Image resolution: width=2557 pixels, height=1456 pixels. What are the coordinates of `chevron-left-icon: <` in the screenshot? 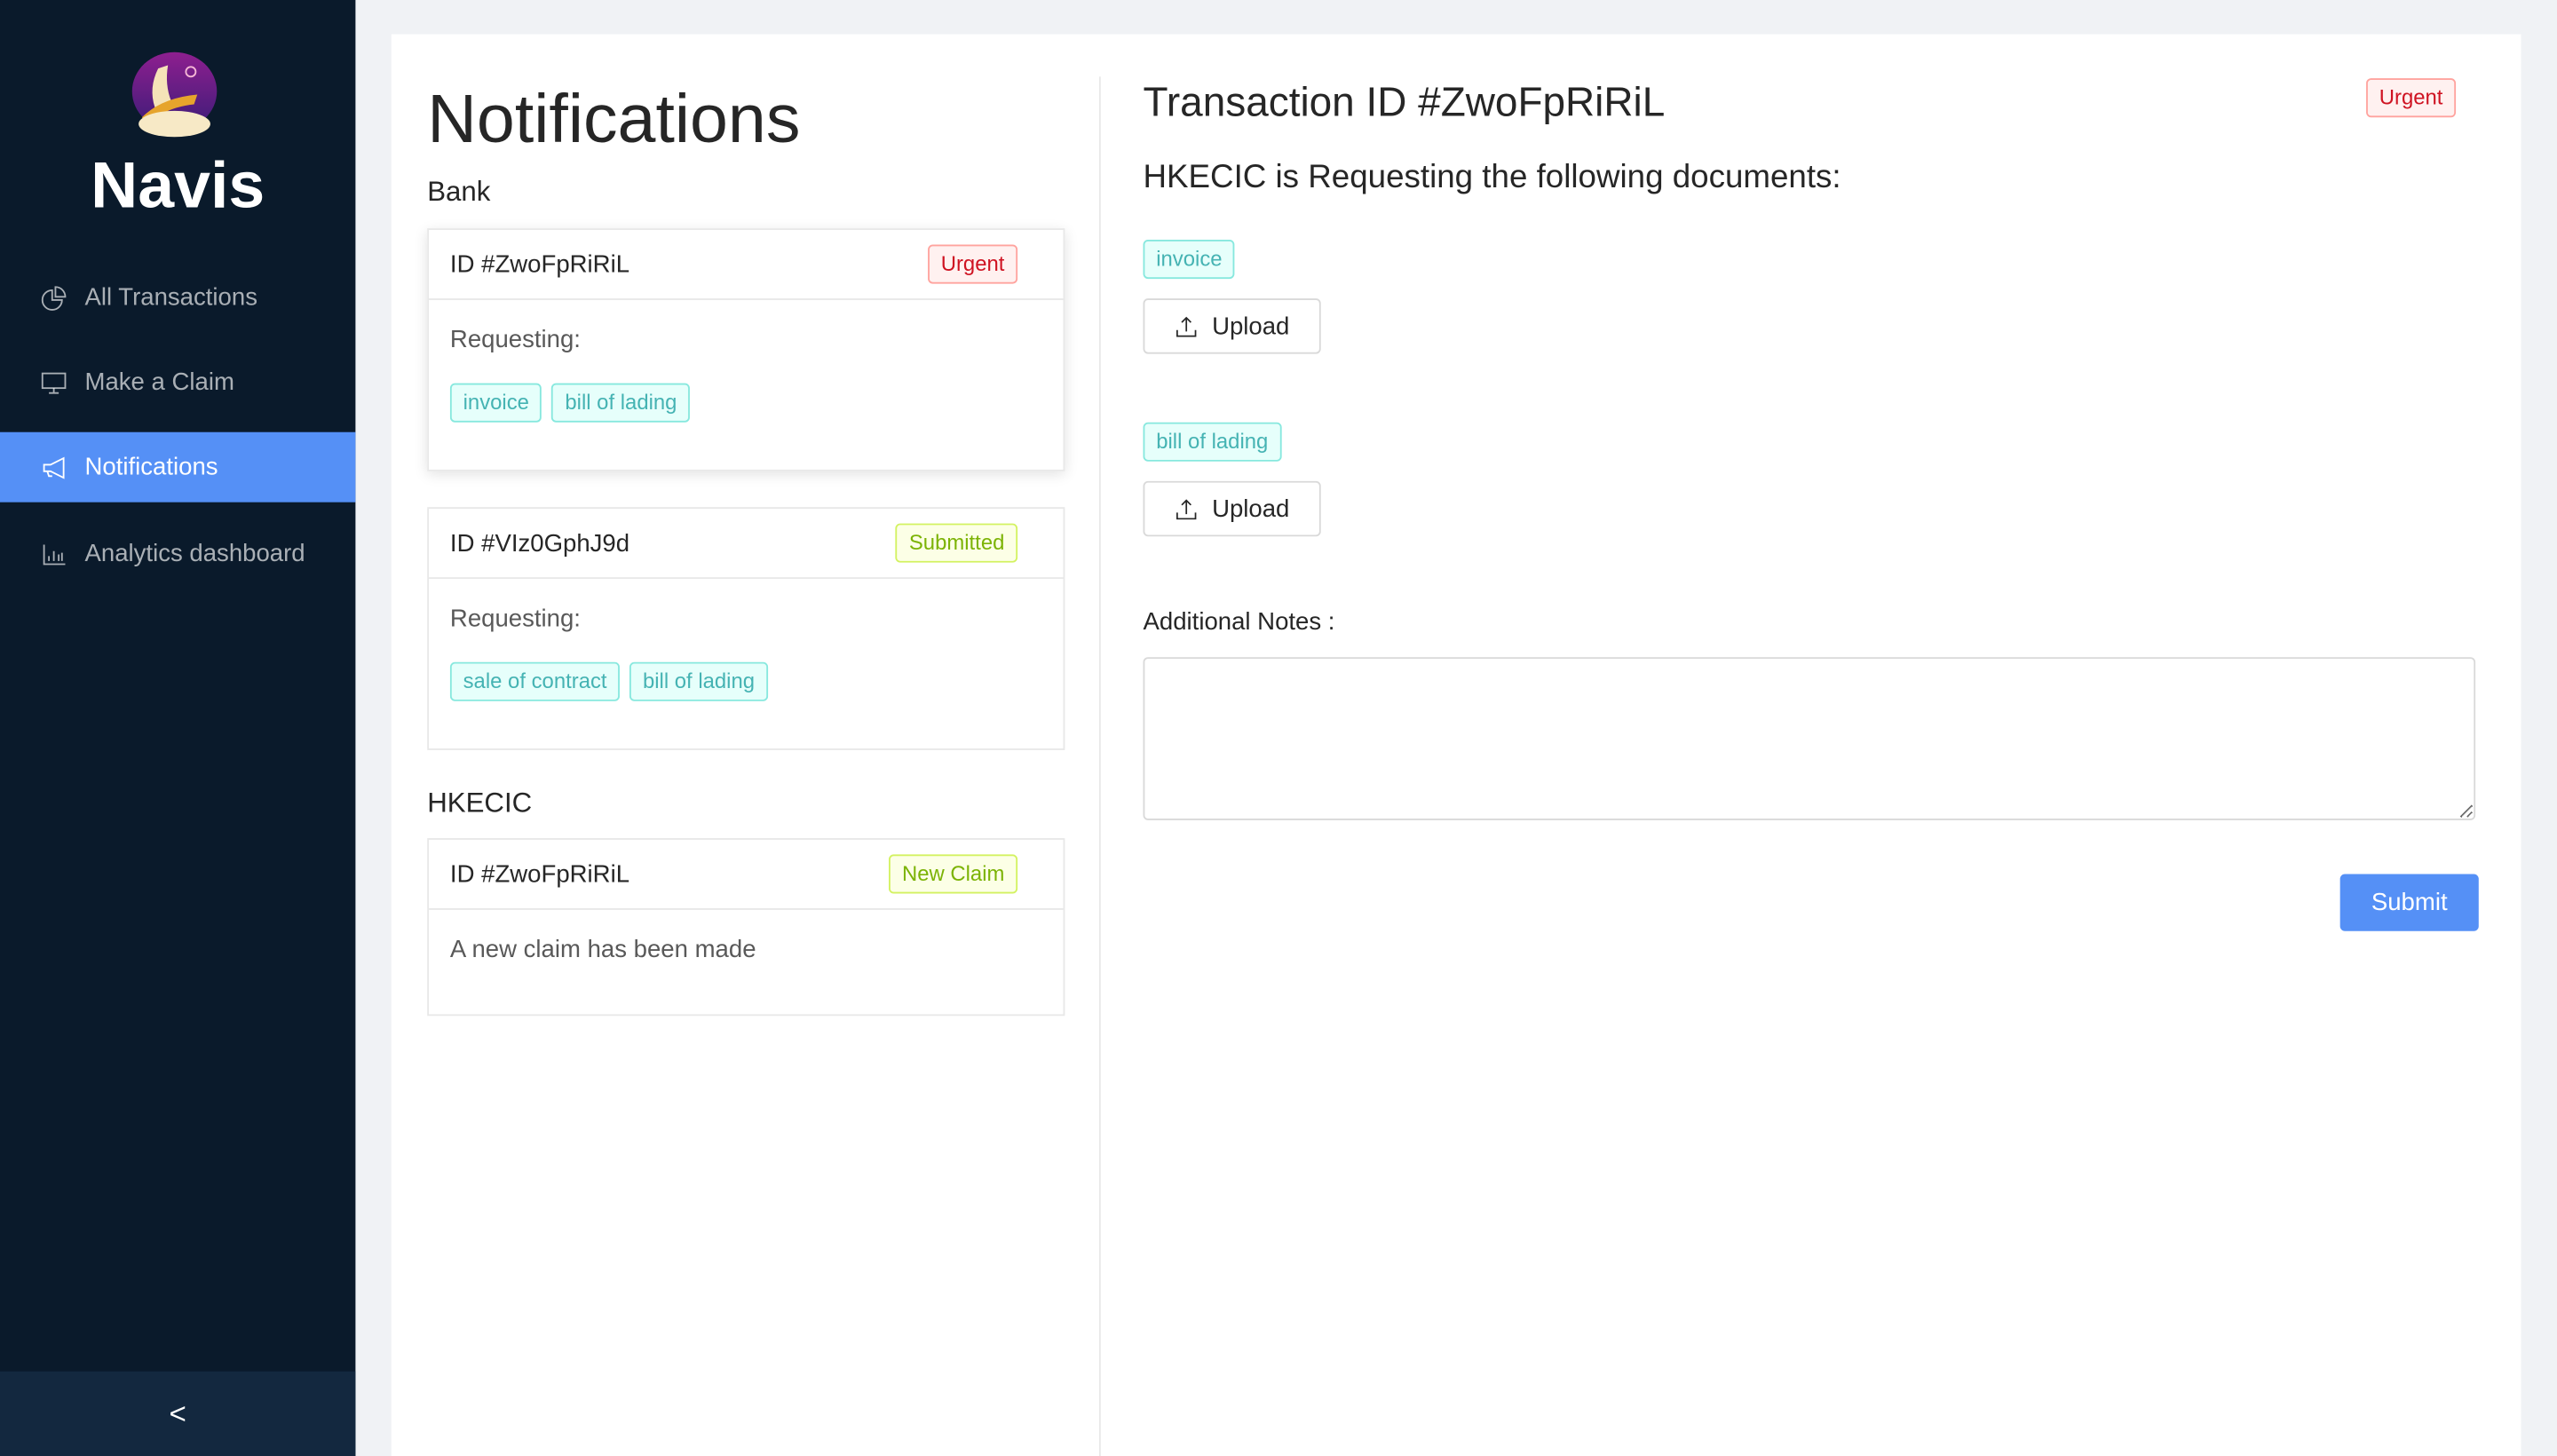 It's located at (177, 1413).